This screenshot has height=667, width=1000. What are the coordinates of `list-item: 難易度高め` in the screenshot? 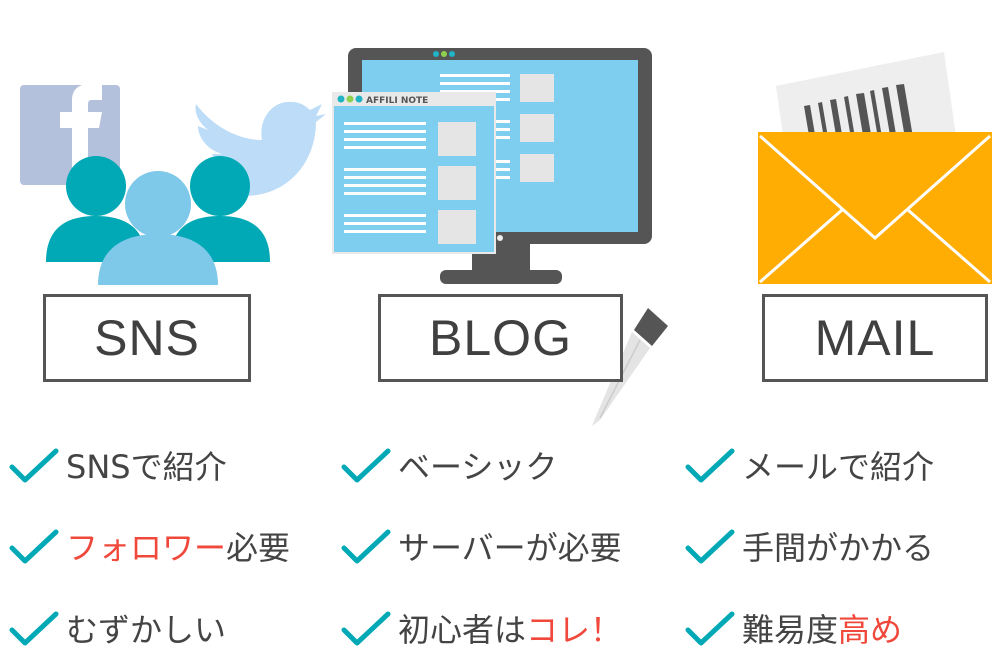 It's located at (793, 628).